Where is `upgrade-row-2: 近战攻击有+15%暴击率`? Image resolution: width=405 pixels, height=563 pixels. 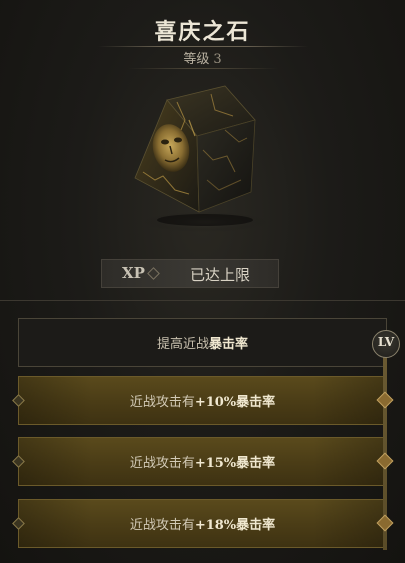
upgrade-row-2: 近战攻击有+15%暴击率 is located at coordinates (199, 461).